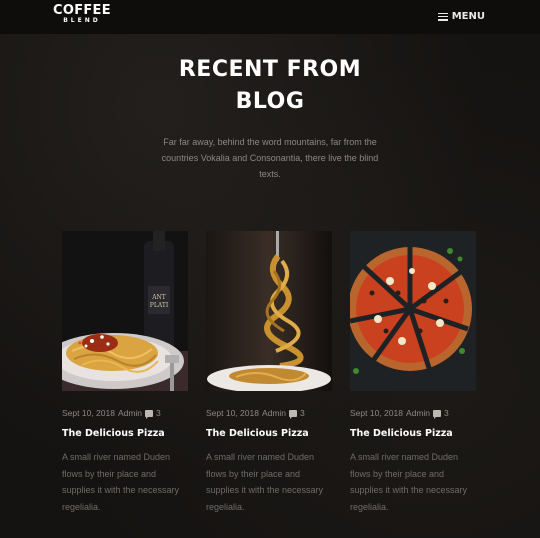 The image size is (540, 538). What do you see at coordinates (269, 311) in the screenshot?
I see `pasta-fork-image` at bounding box center [269, 311].